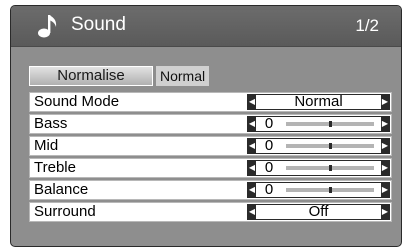  I want to click on sound-mode-value: Normal, so click(318, 101).